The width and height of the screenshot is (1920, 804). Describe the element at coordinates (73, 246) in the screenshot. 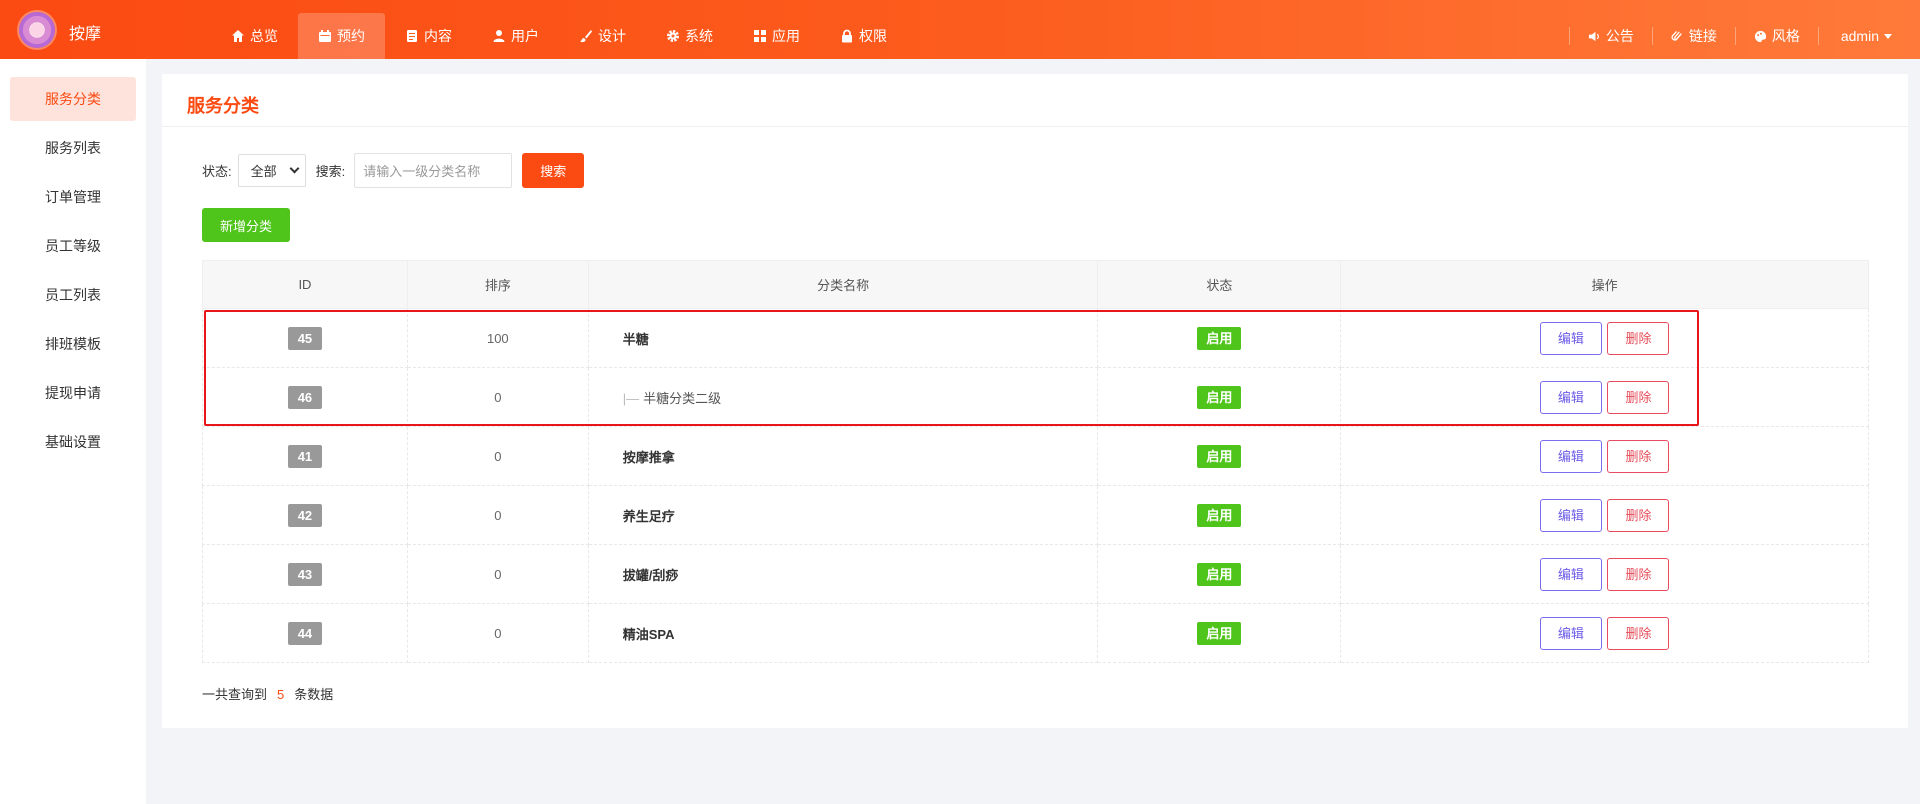

I see `sidebar-item-staff-levels: 员工等级` at that location.